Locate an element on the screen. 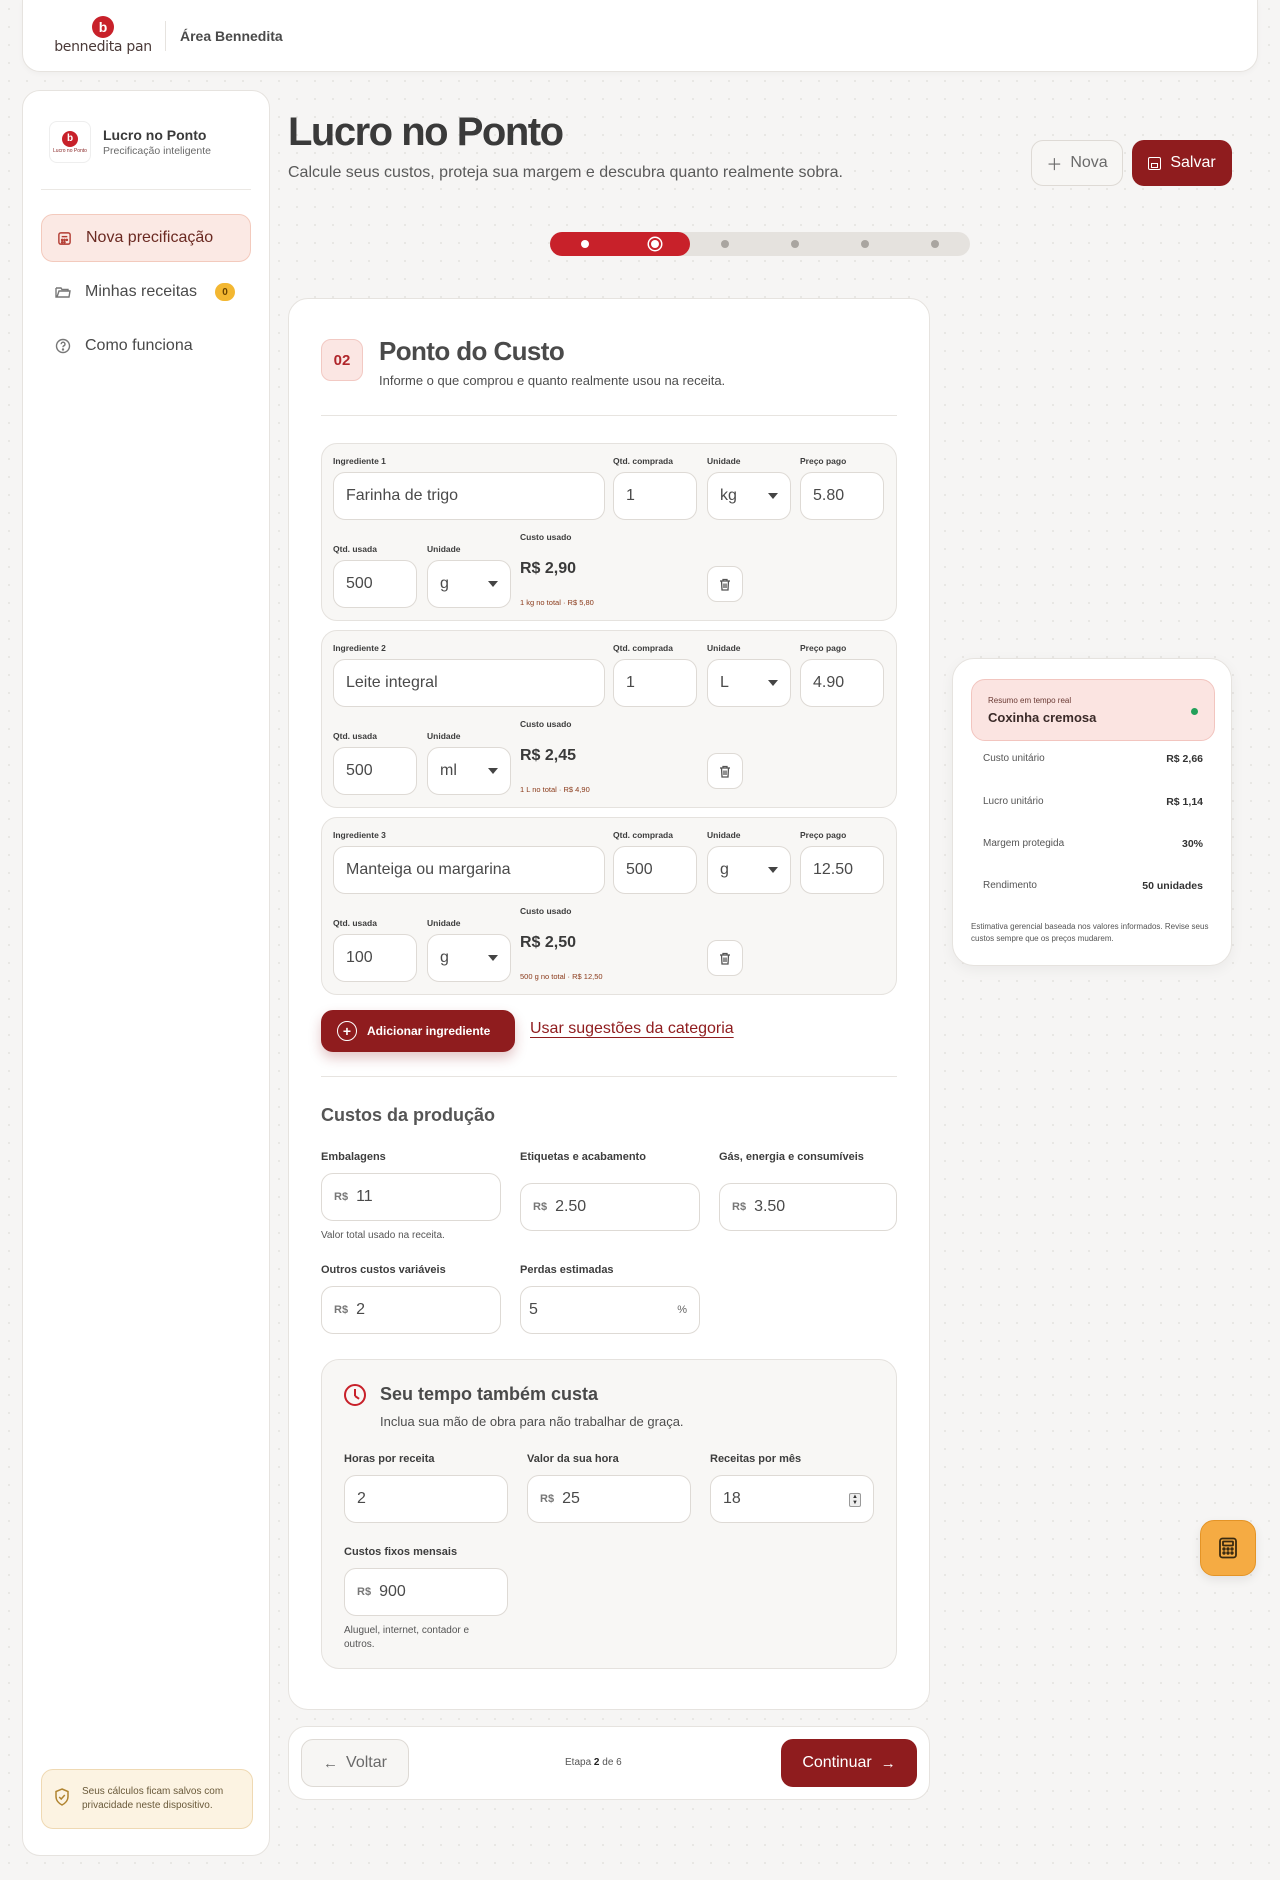 The width and height of the screenshot is (1280, 1880). step-navigation: ← Voltar Etapa 2 de 6 Continuar → is located at coordinates (609, 1763).